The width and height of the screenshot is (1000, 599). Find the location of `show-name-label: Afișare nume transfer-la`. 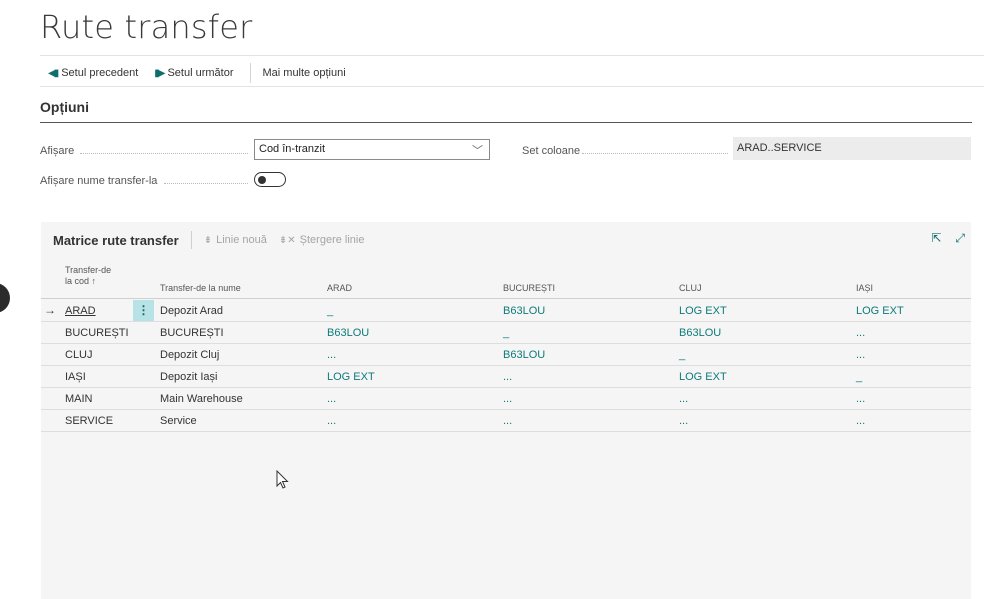

show-name-label: Afișare nume transfer-la is located at coordinates (99, 181).